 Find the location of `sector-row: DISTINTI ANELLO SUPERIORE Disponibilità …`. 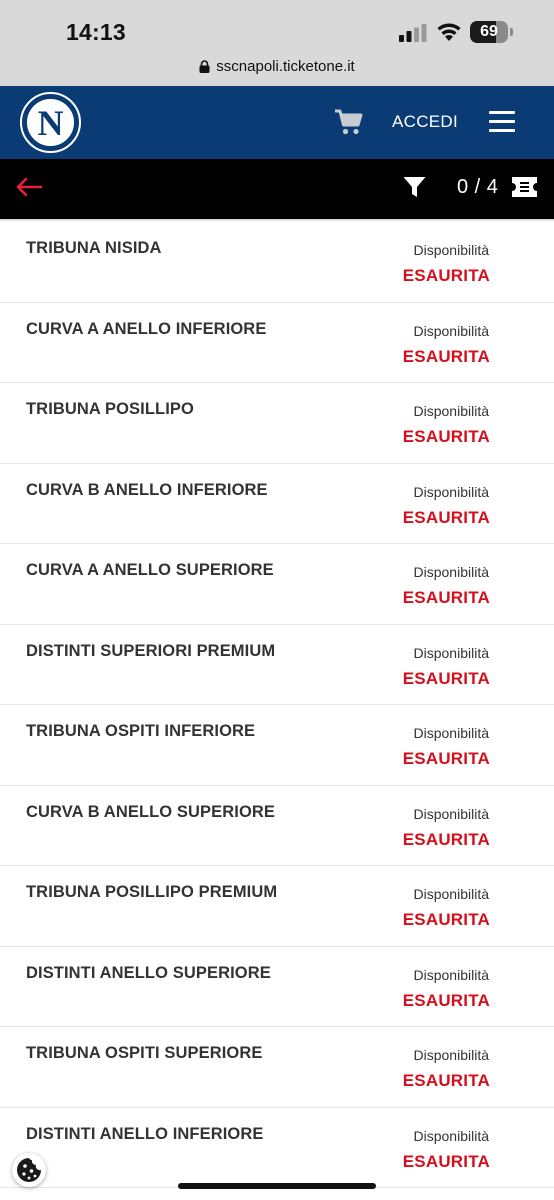

sector-row: DISTINTI ANELLO SUPERIORE Disponibilità … is located at coordinates (277, 987).